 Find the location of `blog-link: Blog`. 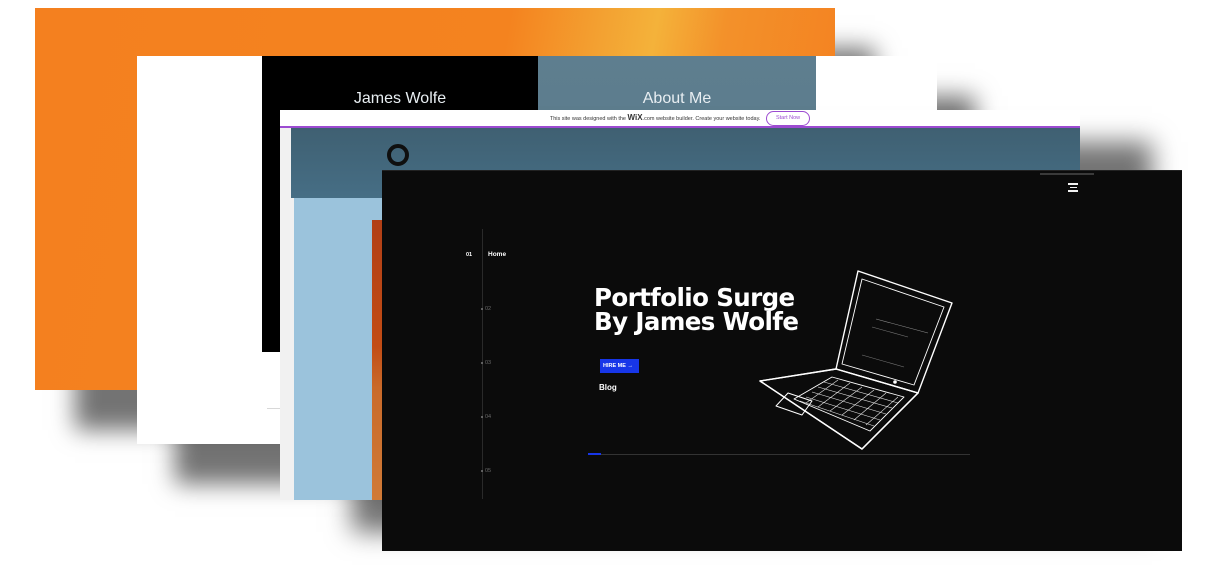

blog-link: Blog is located at coordinates (608, 387).